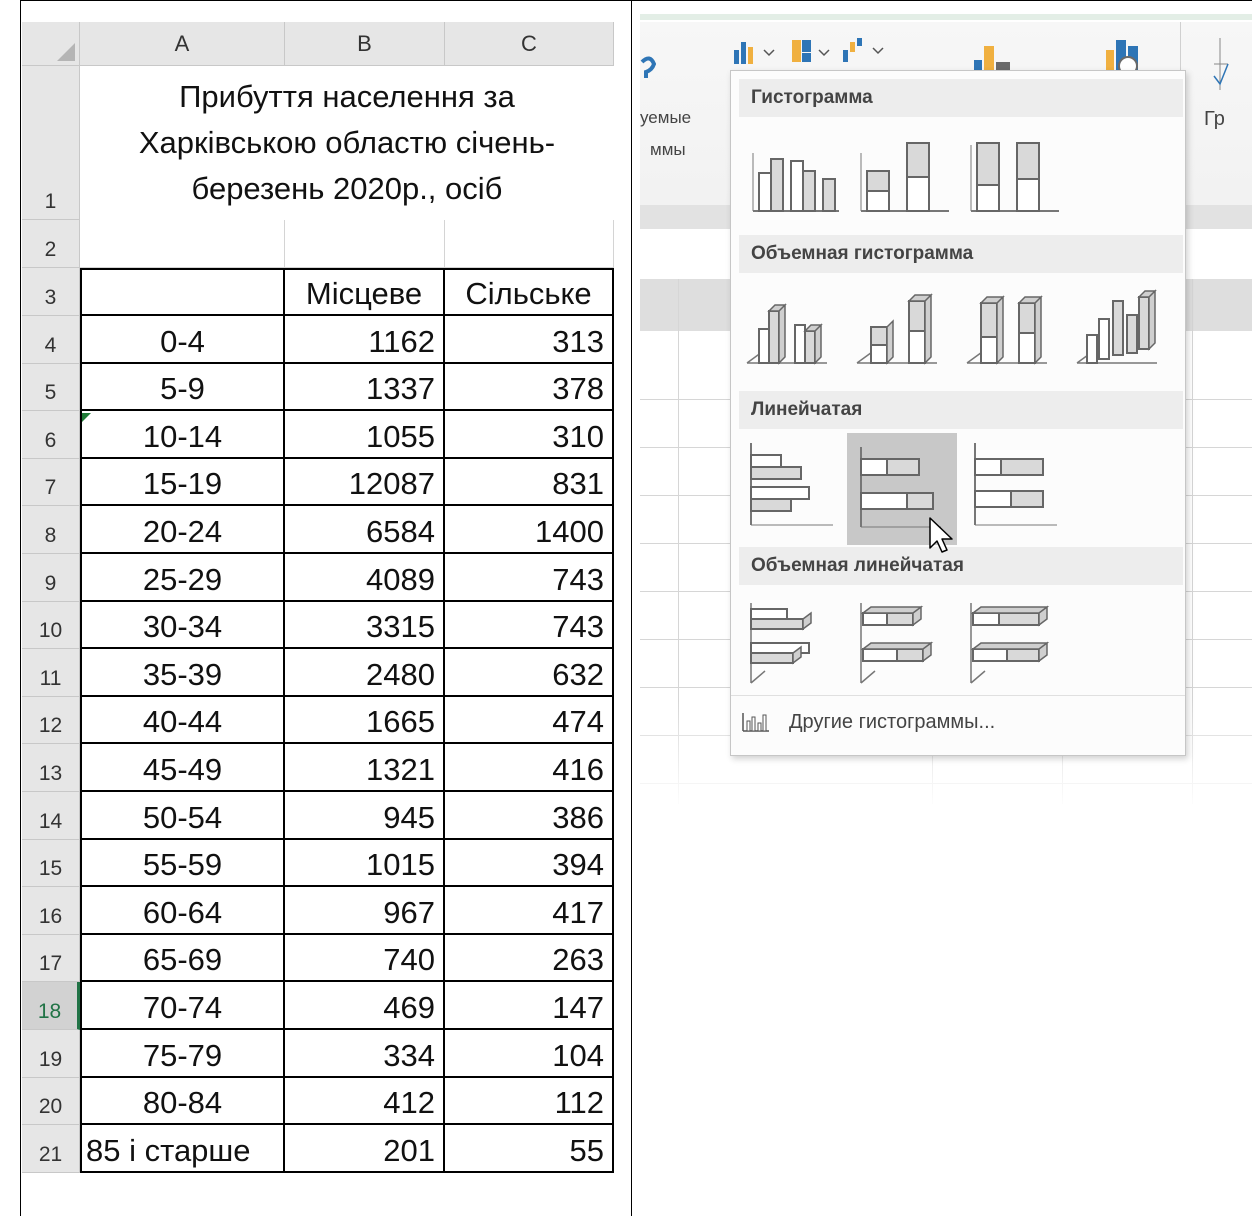 This screenshot has width=1252, height=1216. What do you see at coordinates (1015, 331) in the screenshot?
I see `3d-stacked-100-column-option` at bounding box center [1015, 331].